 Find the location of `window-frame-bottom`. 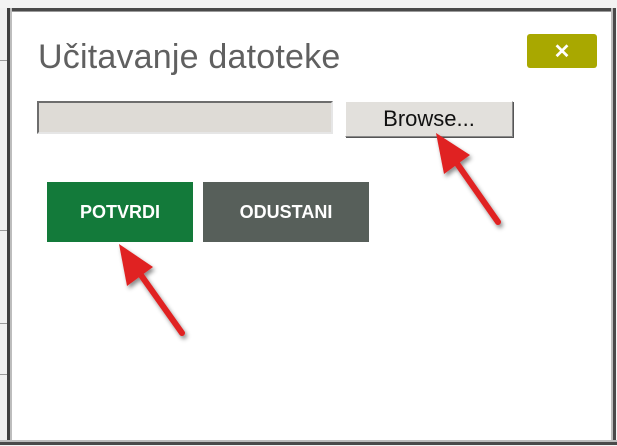

window-frame-bottom is located at coordinates (308, 443).